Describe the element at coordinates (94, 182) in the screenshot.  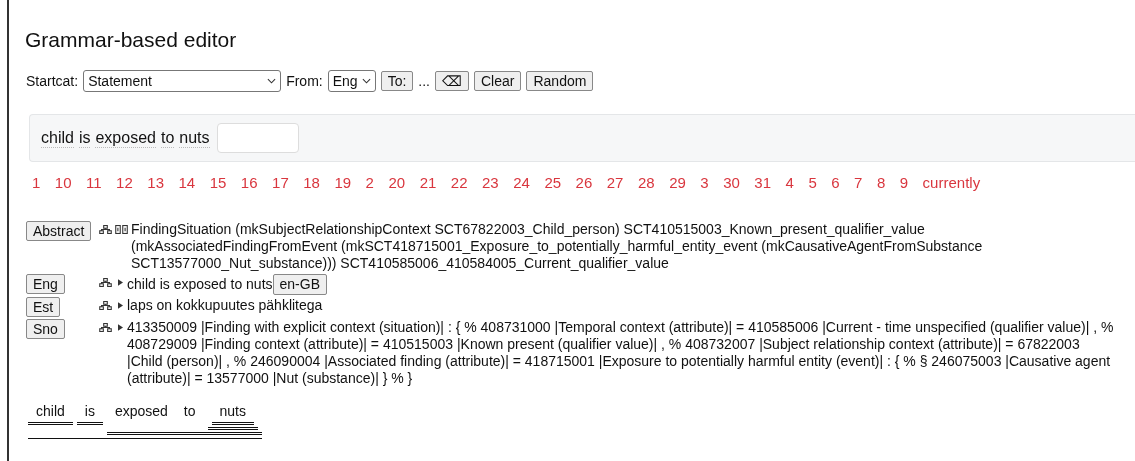
I see `completion-link: 11` at that location.